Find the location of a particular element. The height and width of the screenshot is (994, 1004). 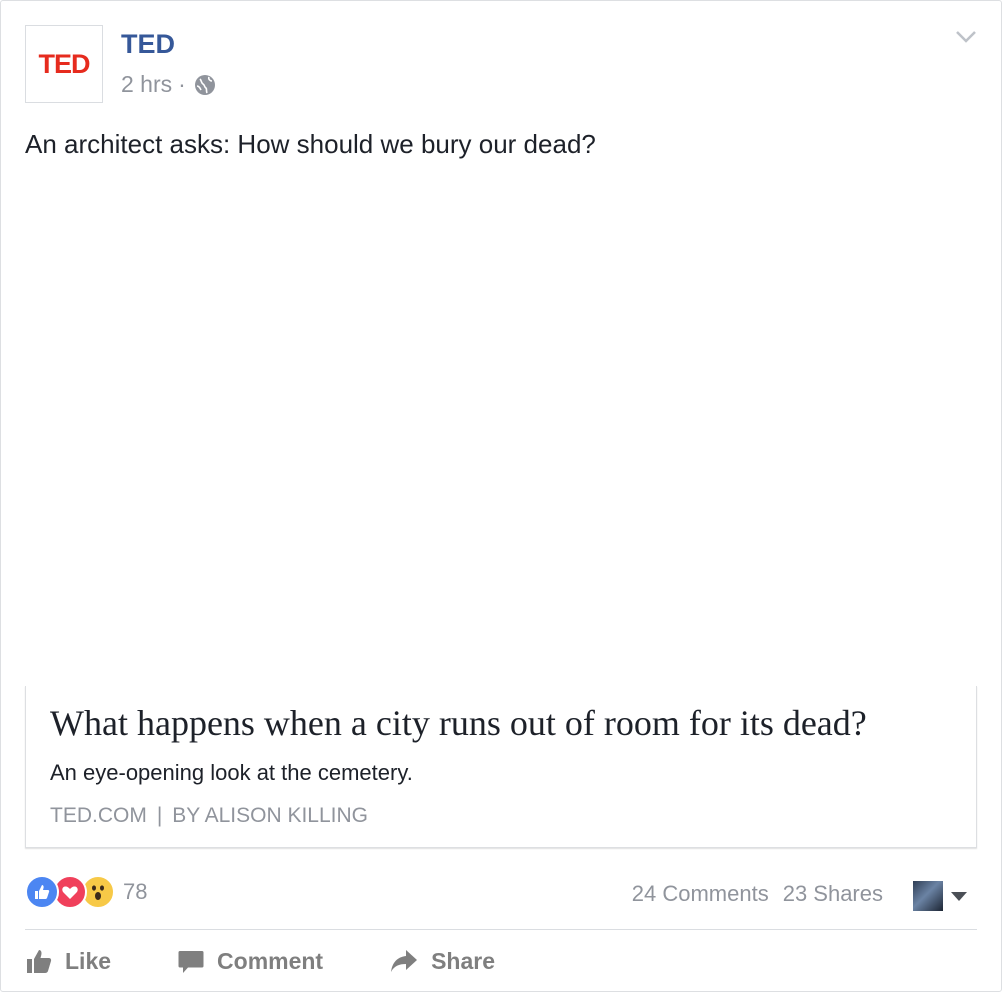

like-label: Like is located at coordinates (88, 960).